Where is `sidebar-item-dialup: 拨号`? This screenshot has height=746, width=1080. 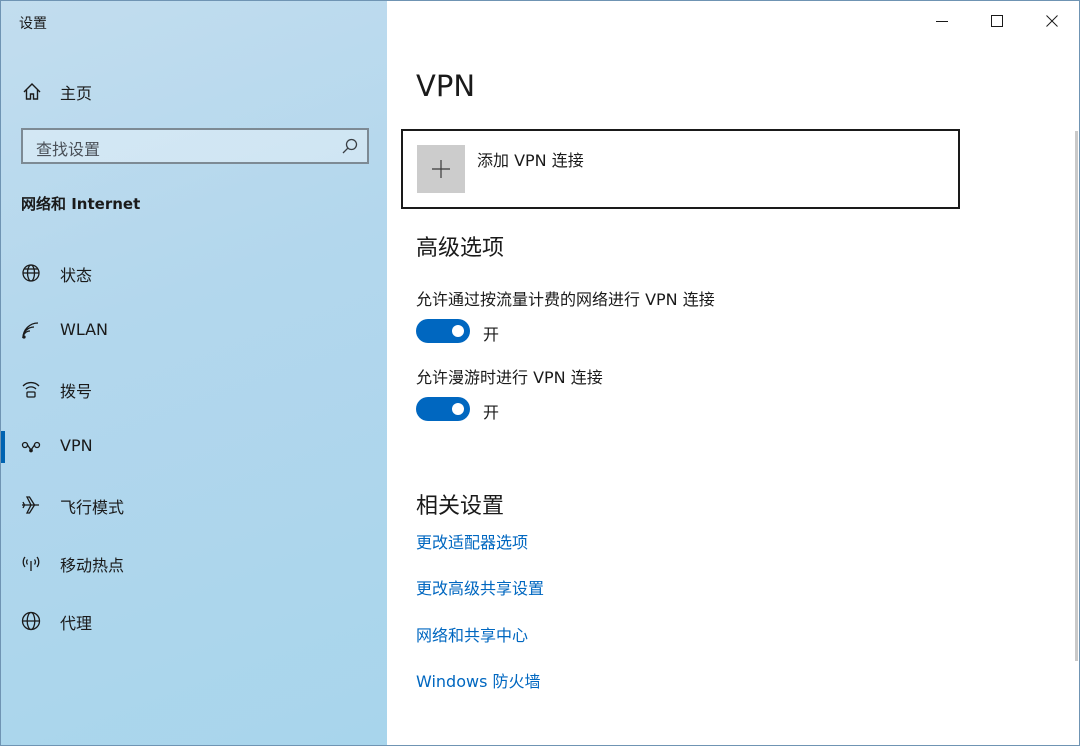 sidebar-item-dialup: 拨号 is located at coordinates (194, 389).